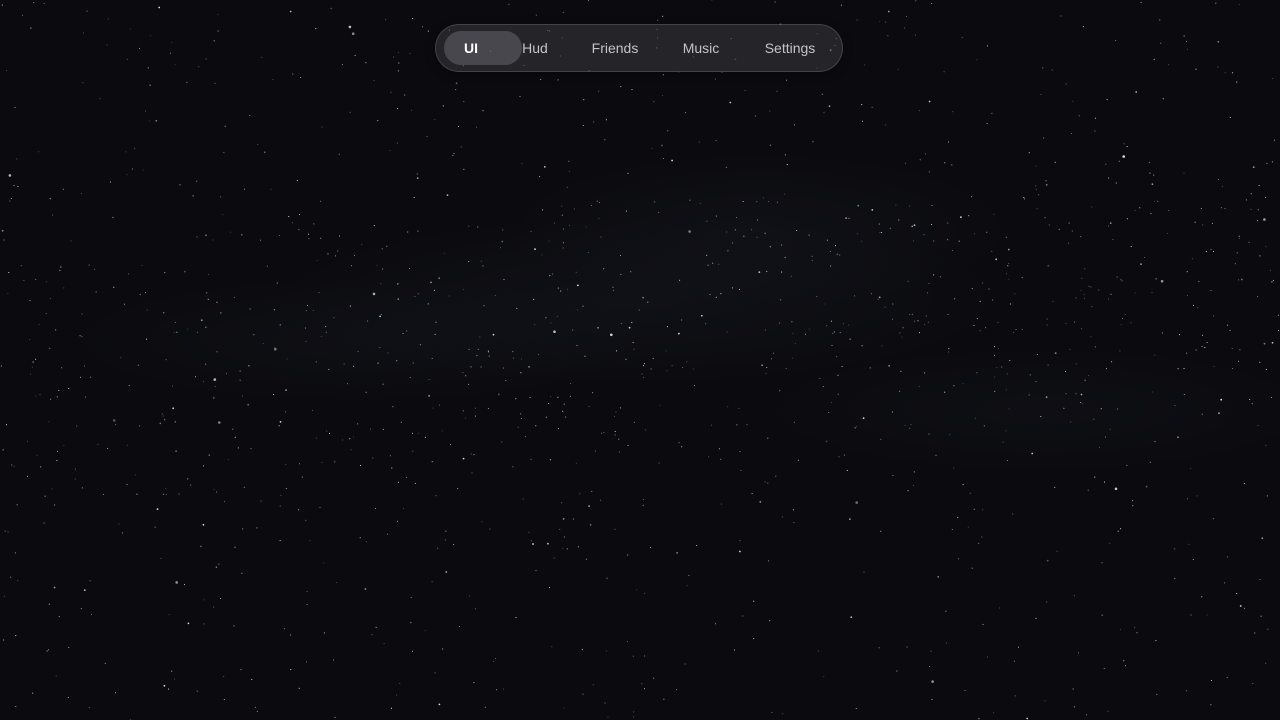 This screenshot has height=720, width=1280. What do you see at coordinates (471, 48) in the screenshot?
I see `tab-ui: UI` at bounding box center [471, 48].